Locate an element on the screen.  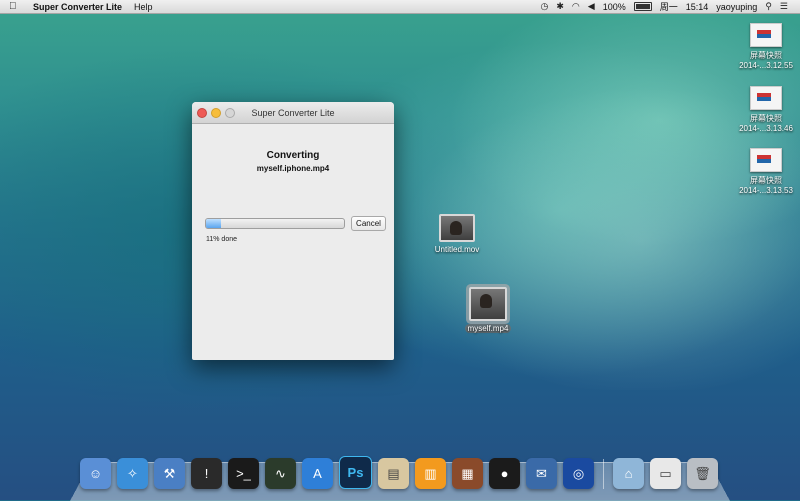
desktop-file-label: Untitled.mov is located at coordinates (457, 249).